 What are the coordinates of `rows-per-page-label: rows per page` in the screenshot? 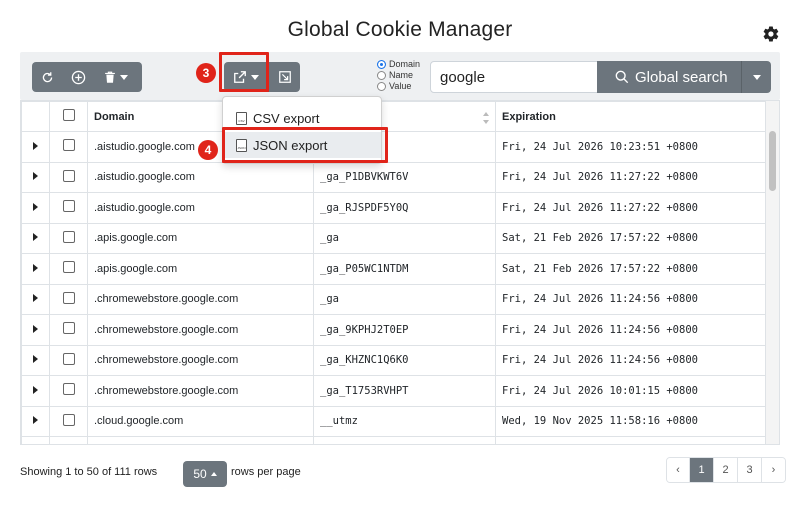 It's located at (266, 472).